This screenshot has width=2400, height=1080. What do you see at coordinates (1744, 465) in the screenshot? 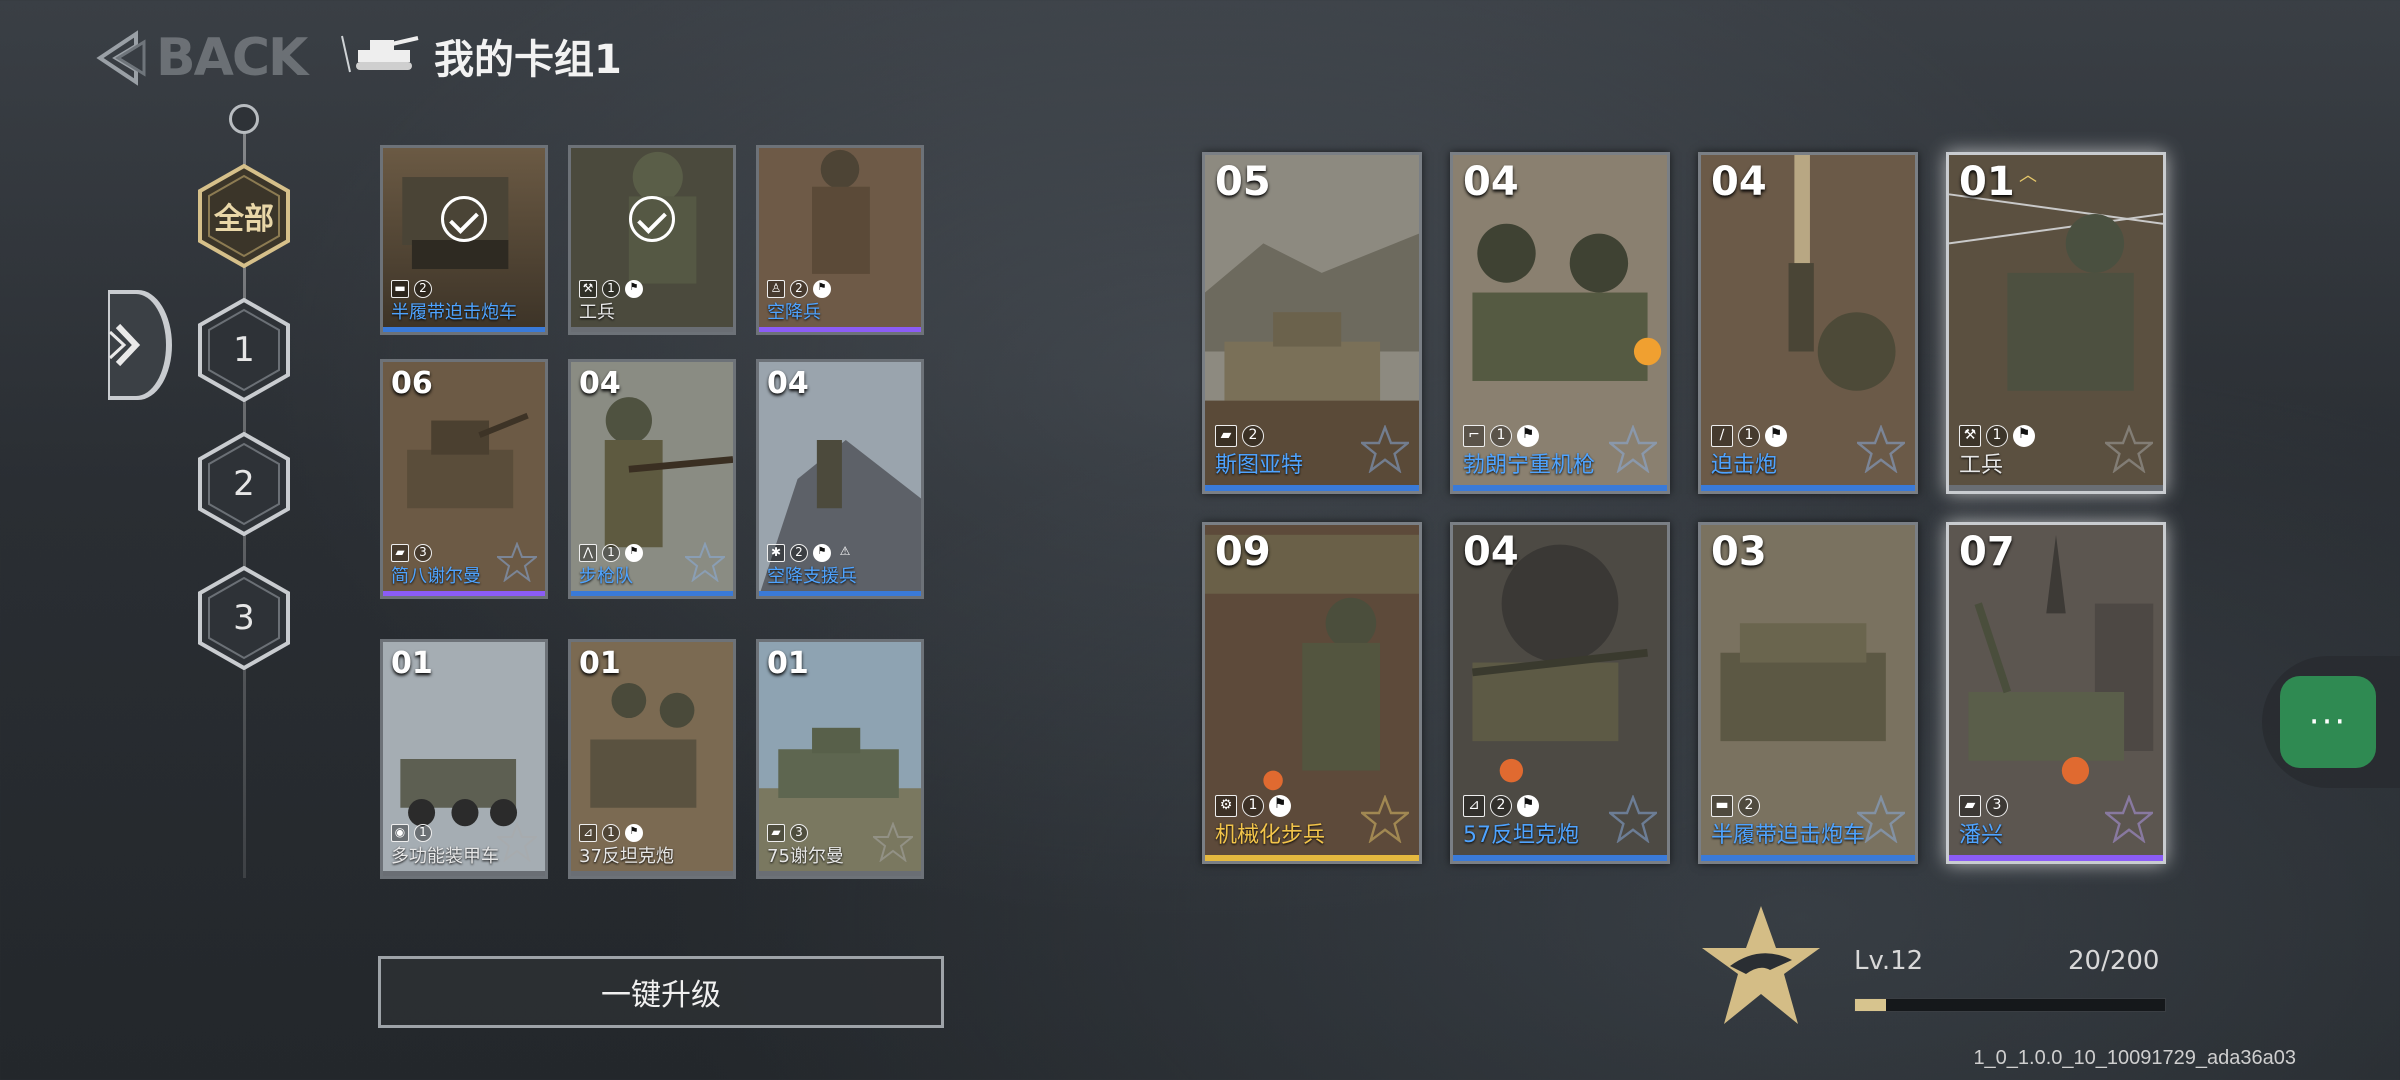
I see `card-name: 迫击炮` at bounding box center [1744, 465].